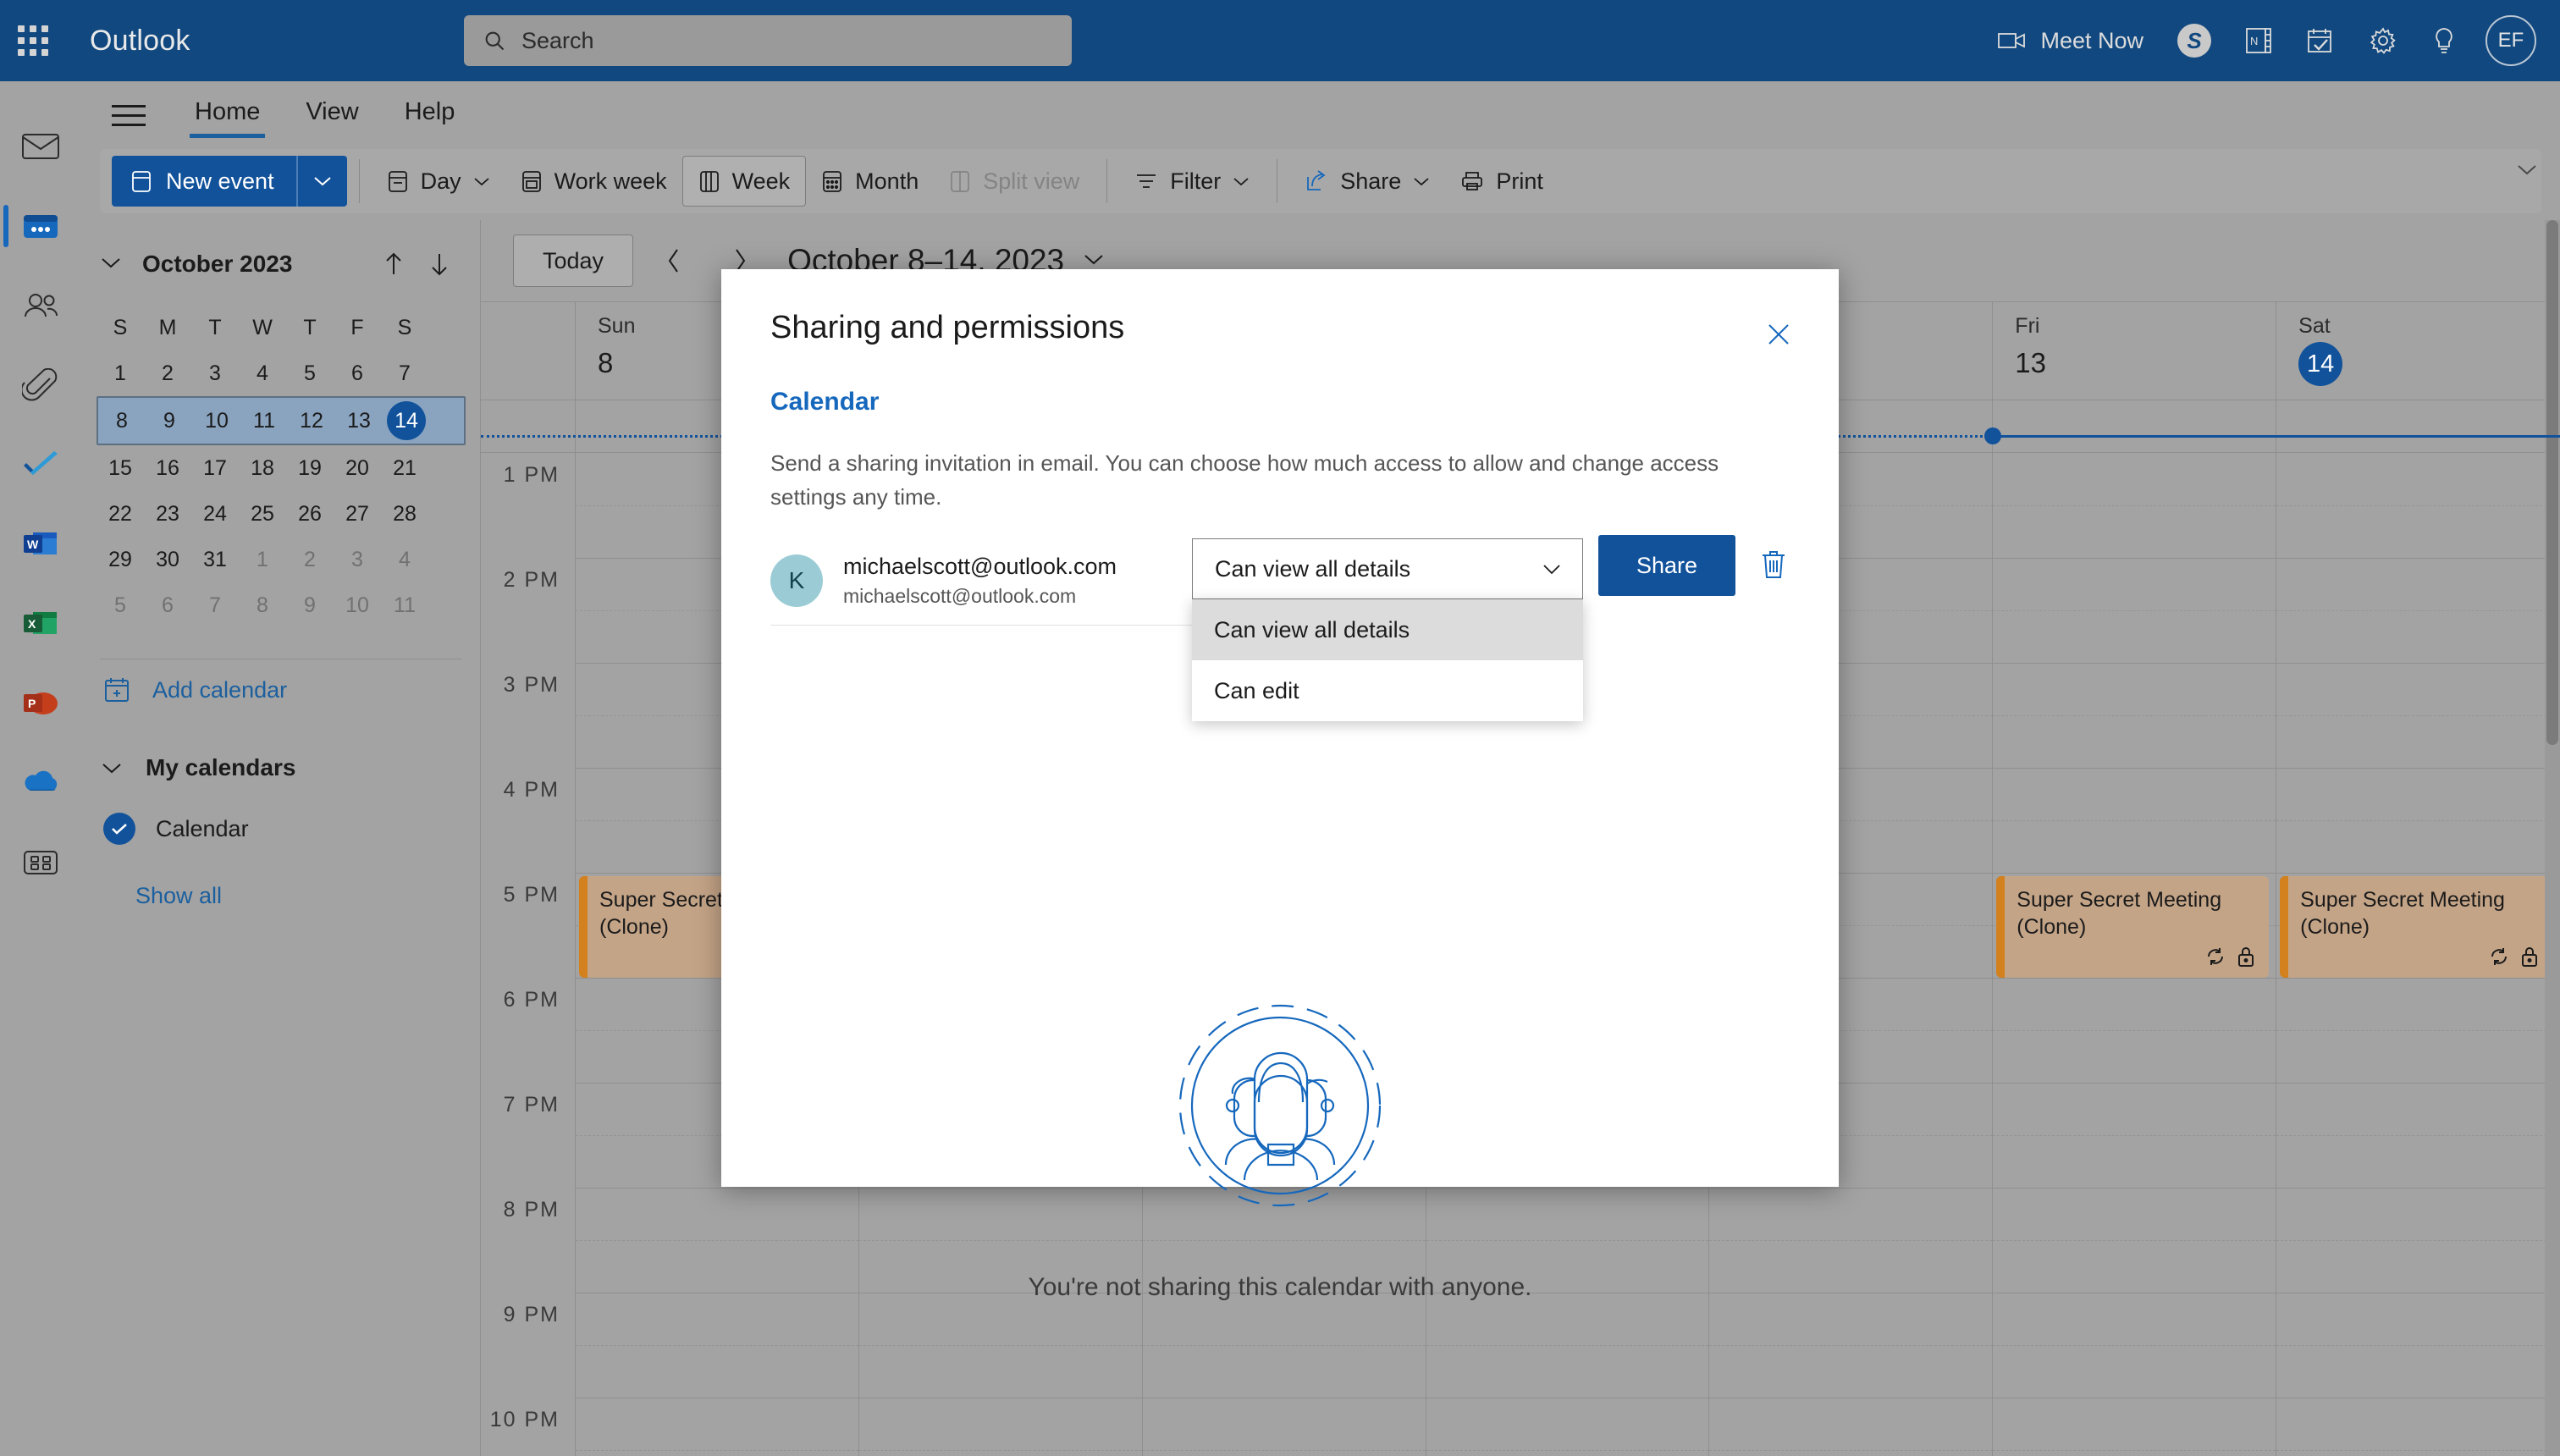 The image size is (2560, 1456). Describe the element at coordinates (120, 468) in the screenshot. I see `mini-day: 15` at that location.